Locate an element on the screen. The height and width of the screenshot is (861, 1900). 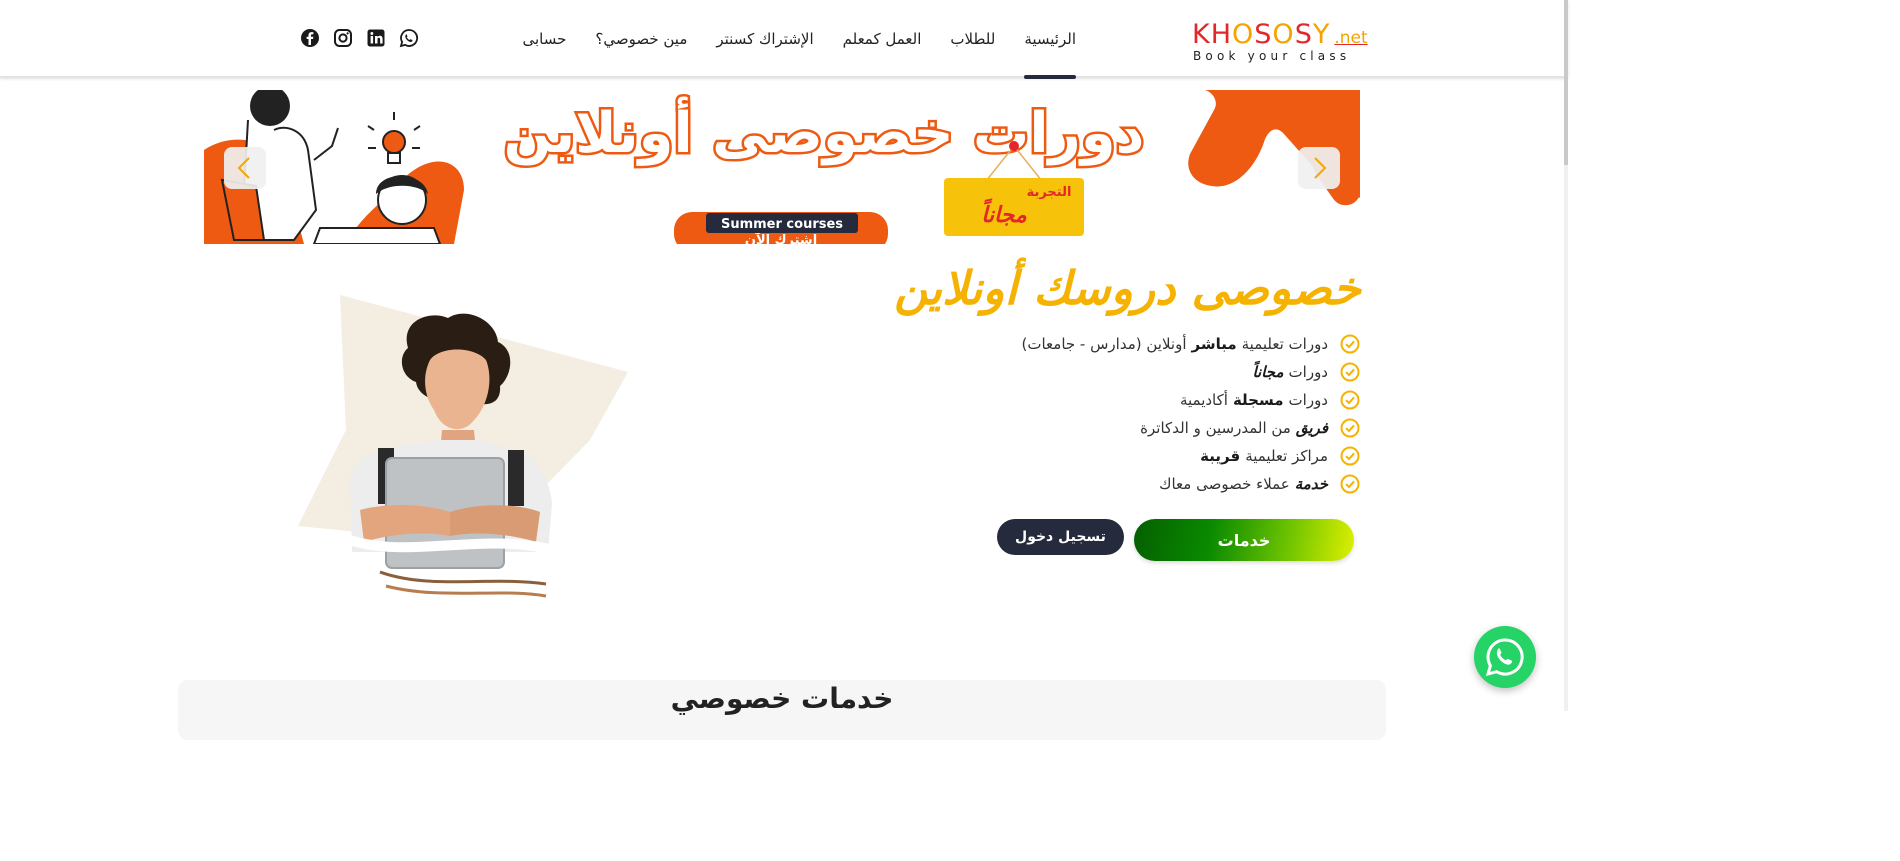
services-section: خدمات خصوصي is located at coordinates (782, 710).